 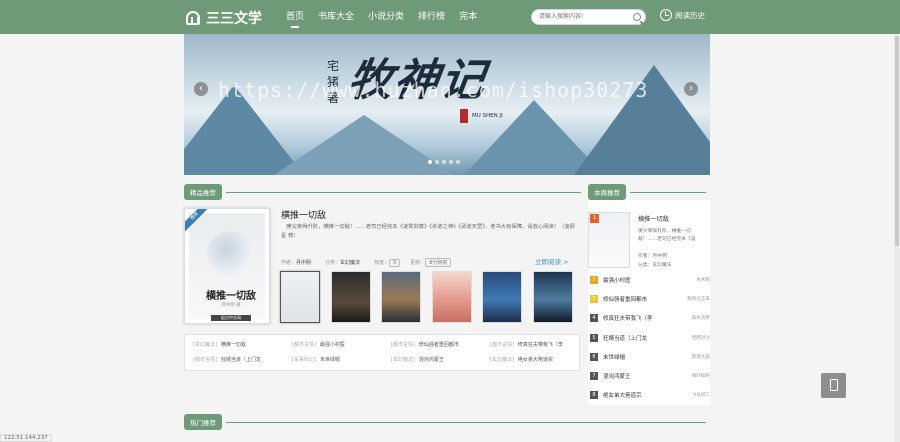 What do you see at coordinates (433, 90) in the screenshot?
I see `watermark-url: https://www.huzhan.com/ishop30273` at bounding box center [433, 90].